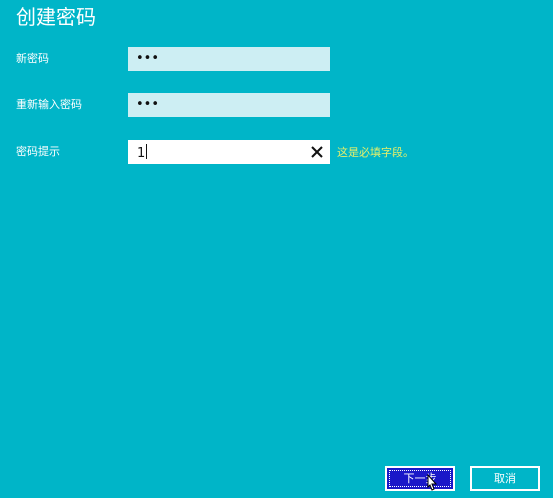 This screenshot has height=498, width=553. What do you see at coordinates (317, 152) in the screenshot?
I see `close-icon` at bounding box center [317, 152].